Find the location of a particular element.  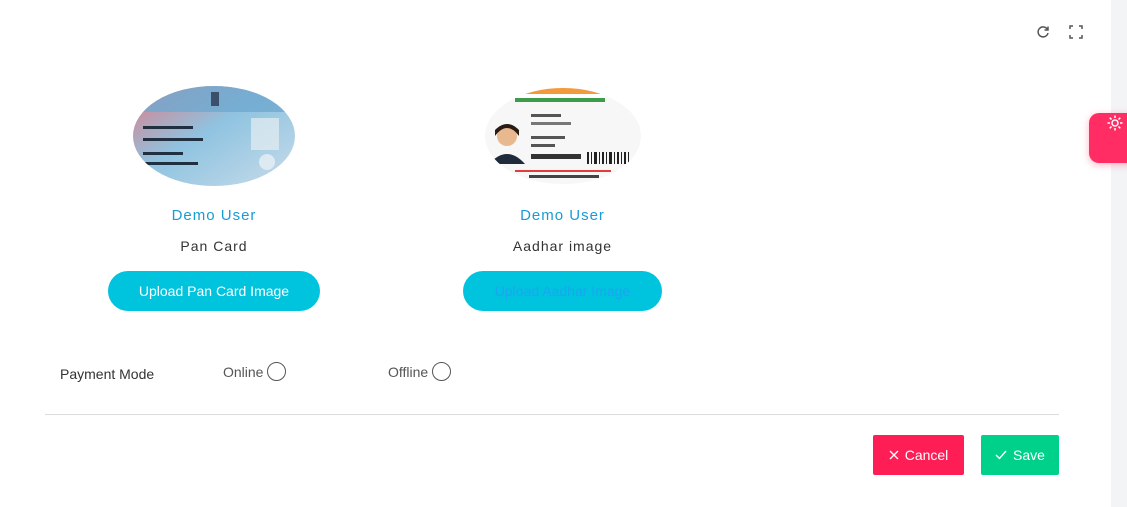

refresh-icon is located at coordinates (1043, 32).